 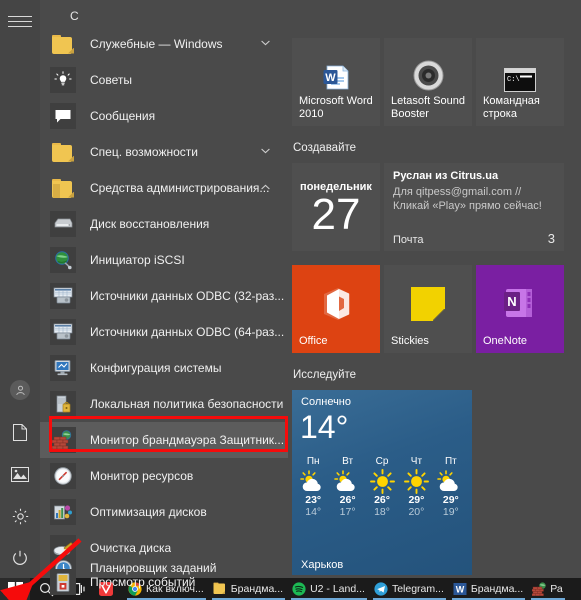 I want to click on weather-forecast-day: Пт 29° 19°, so click(x=451, y=487).